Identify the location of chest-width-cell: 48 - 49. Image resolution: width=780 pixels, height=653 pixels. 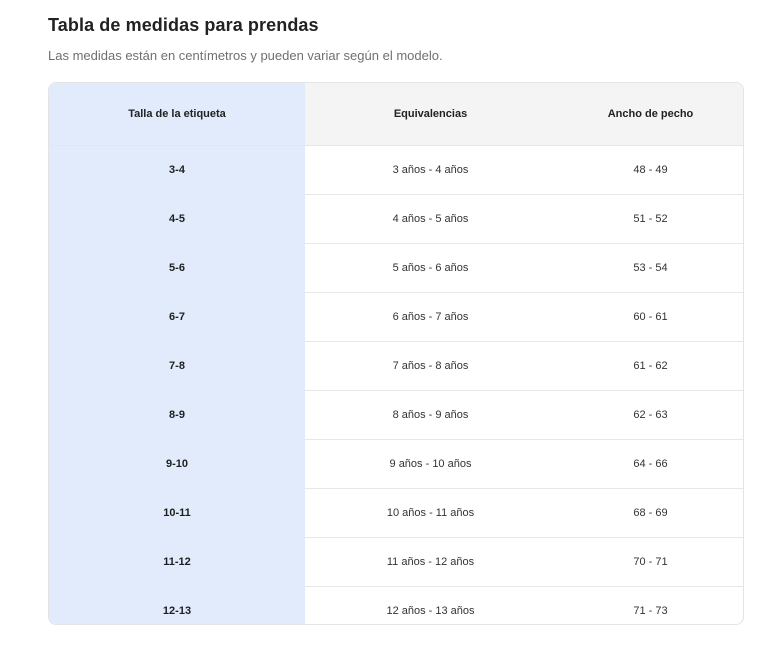
(649, 170).